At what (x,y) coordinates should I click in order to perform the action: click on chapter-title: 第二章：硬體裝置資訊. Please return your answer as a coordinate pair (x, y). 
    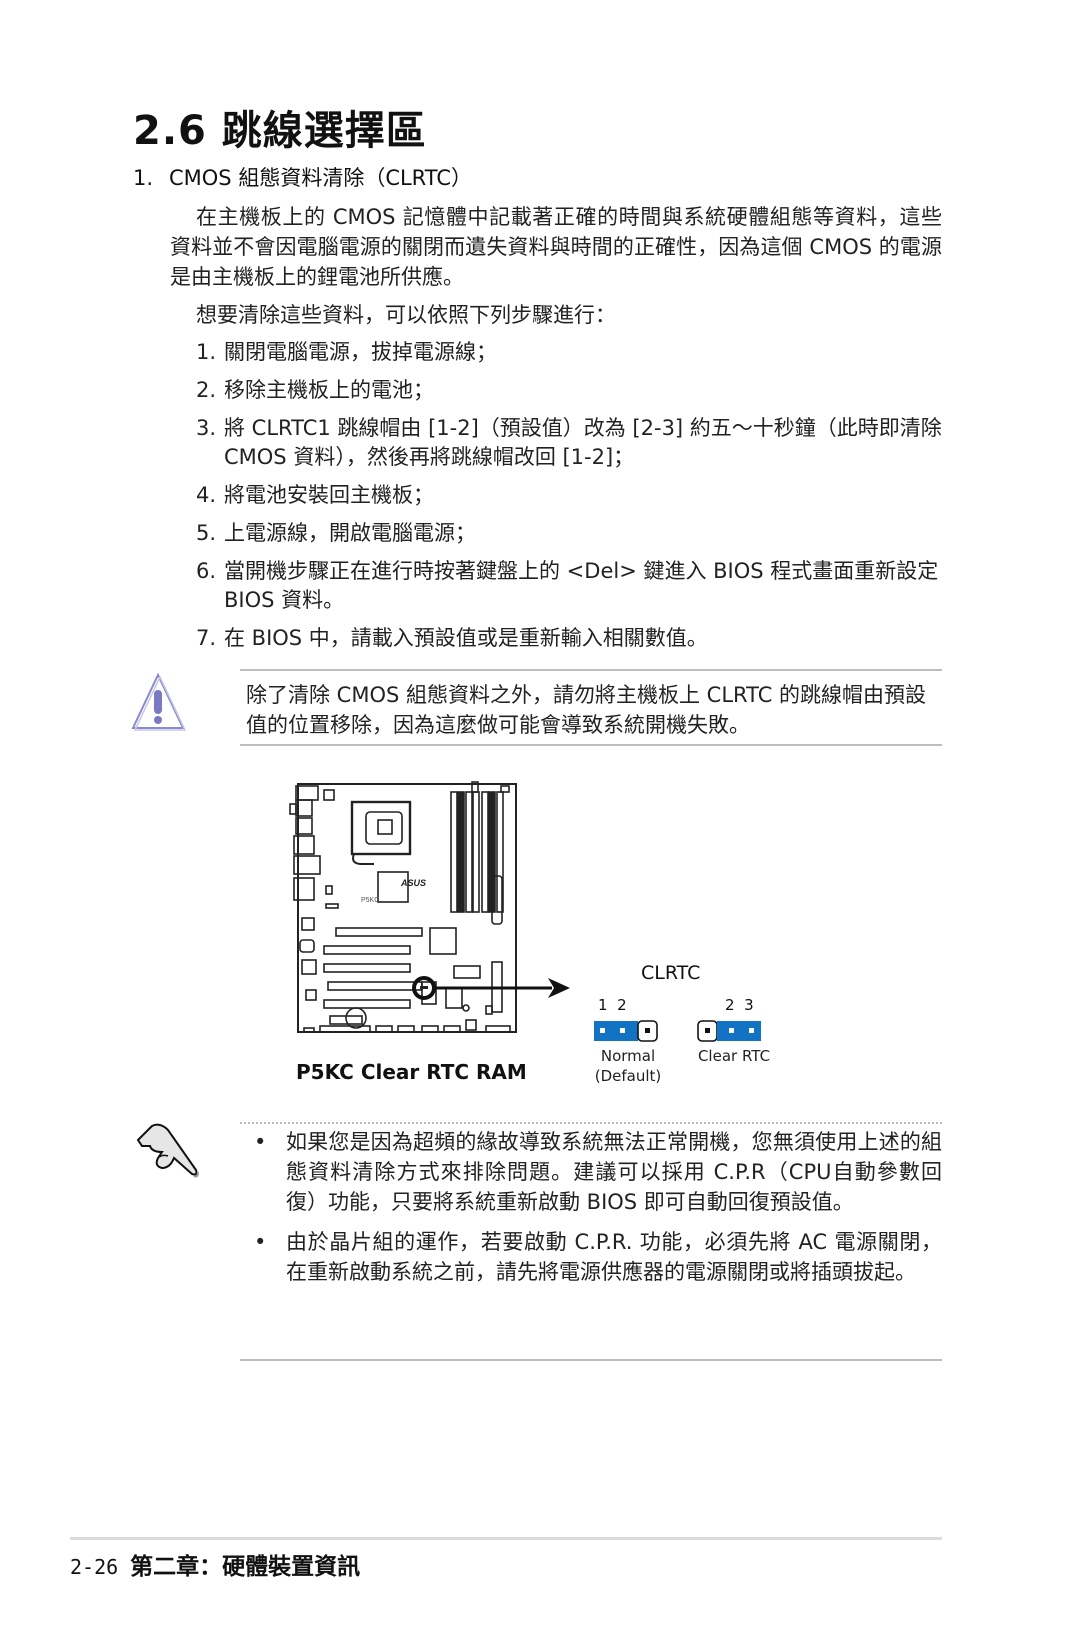
    Looking at the image, I should click on (245, 1567).